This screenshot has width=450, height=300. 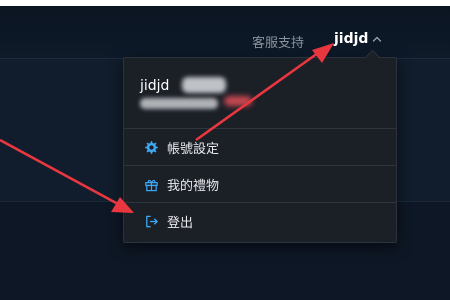 What do you see at coordinates (193, 149) in the screenshot?
I see `menu-item-label: 帳號設定` at bounding box center [193, 149].